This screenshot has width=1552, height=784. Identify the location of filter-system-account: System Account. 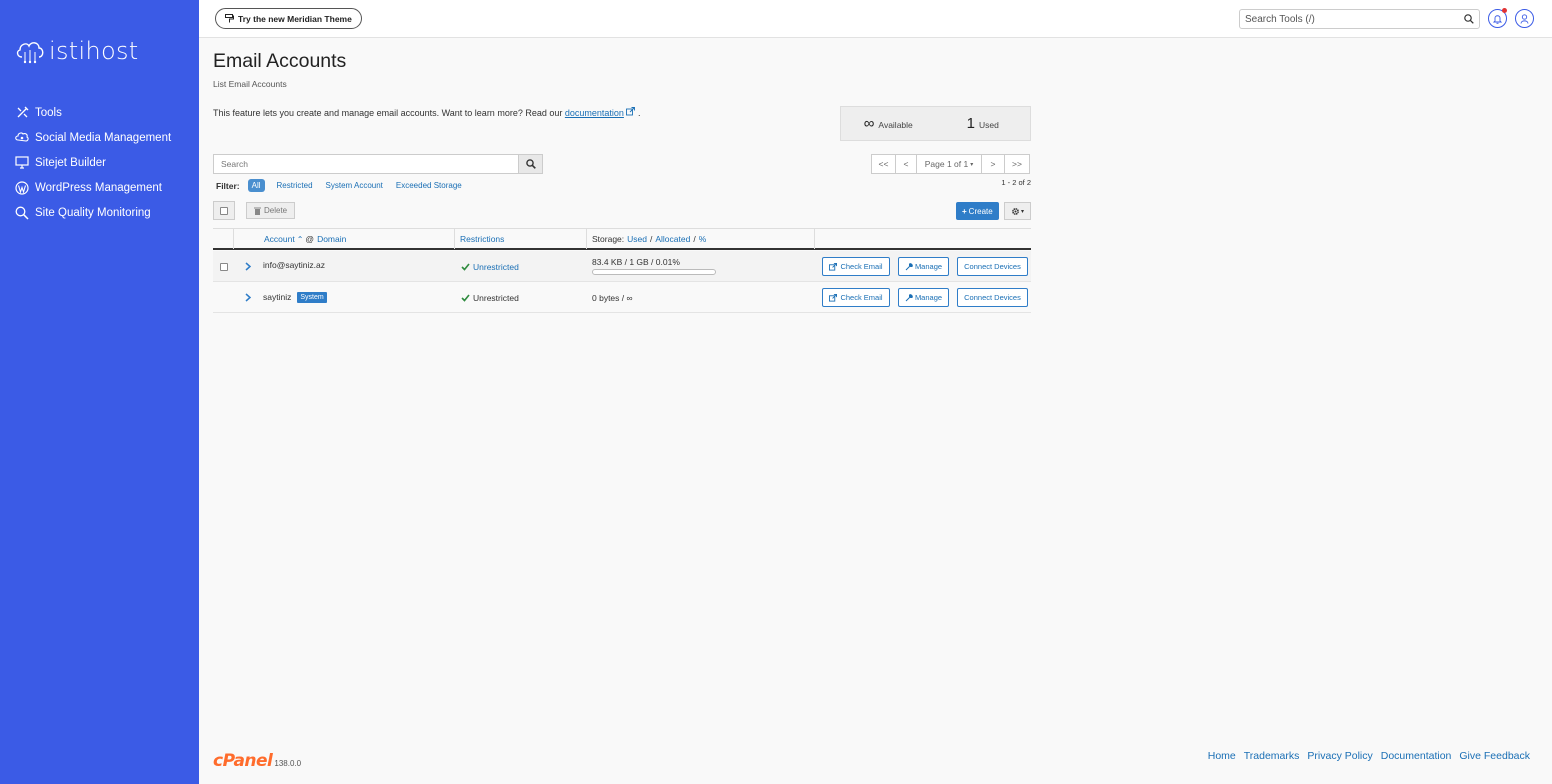
(354, 185).